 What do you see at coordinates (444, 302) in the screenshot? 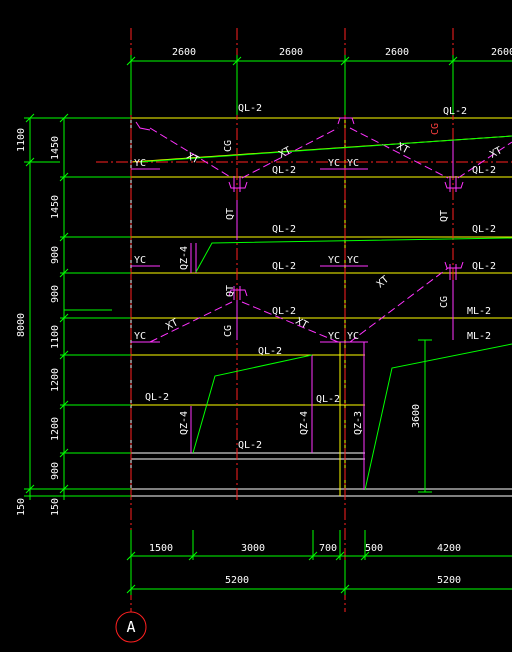
I see `label-cg-3: CG` at bounding box center [444, 302].